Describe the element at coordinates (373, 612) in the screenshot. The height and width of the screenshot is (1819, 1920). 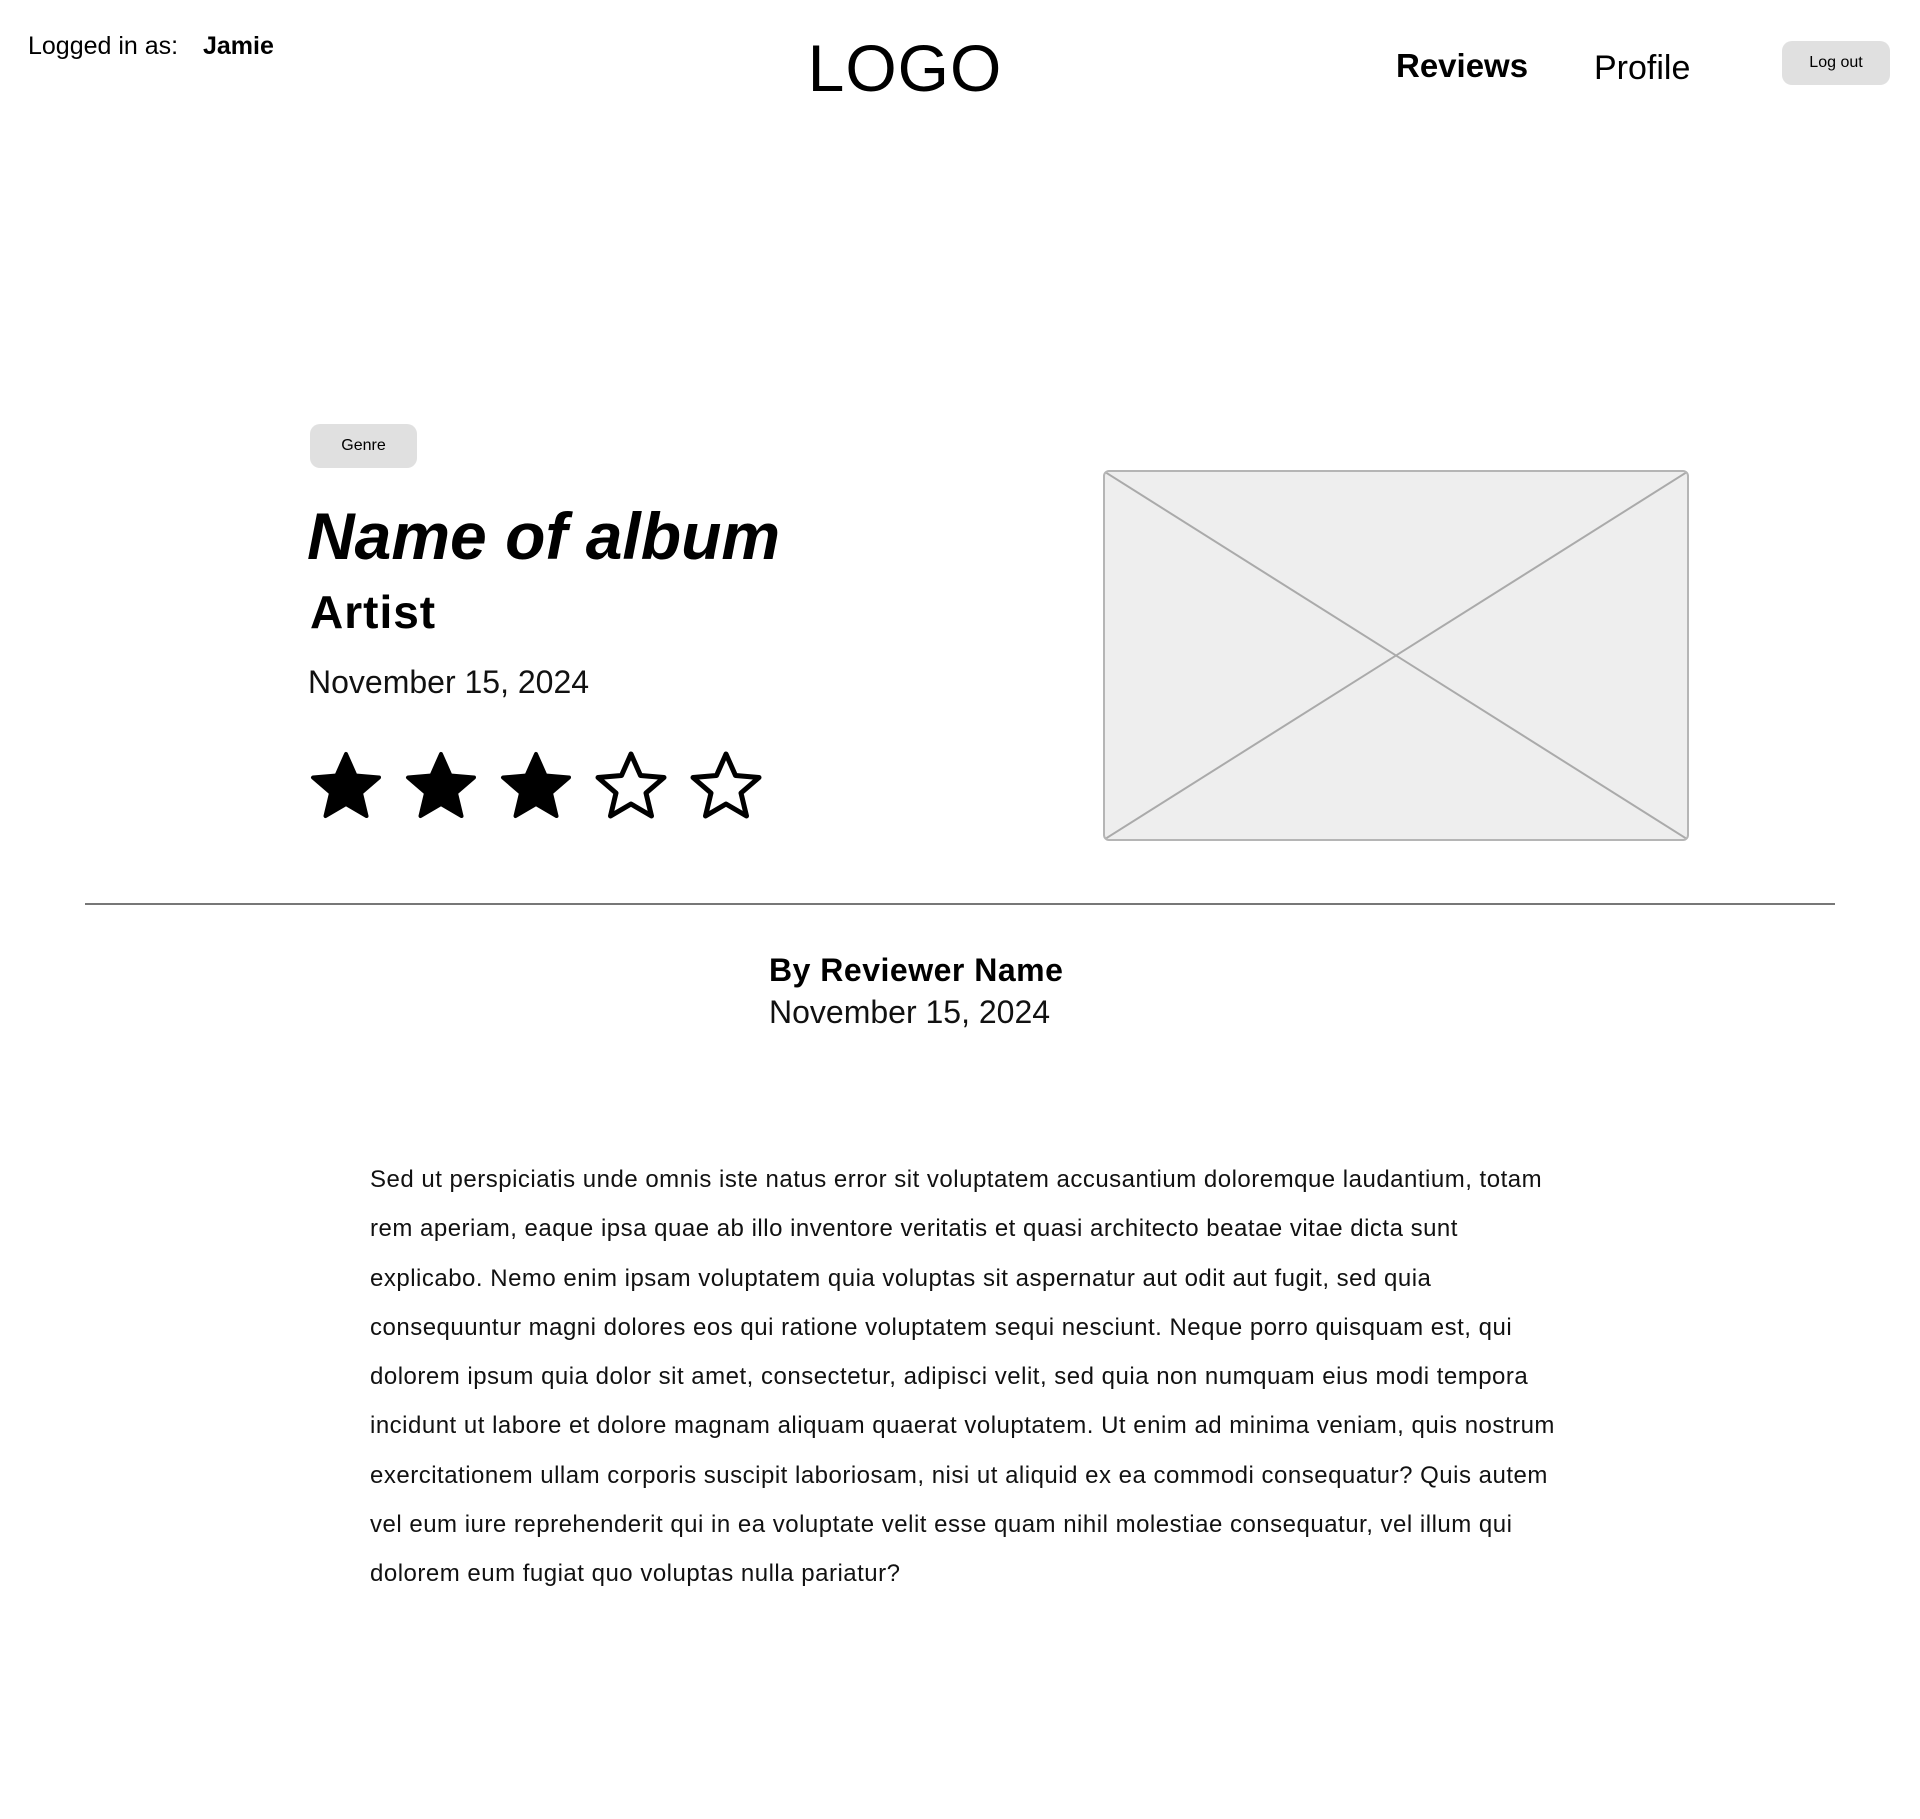
I see `artist-name: Artist` at that location.